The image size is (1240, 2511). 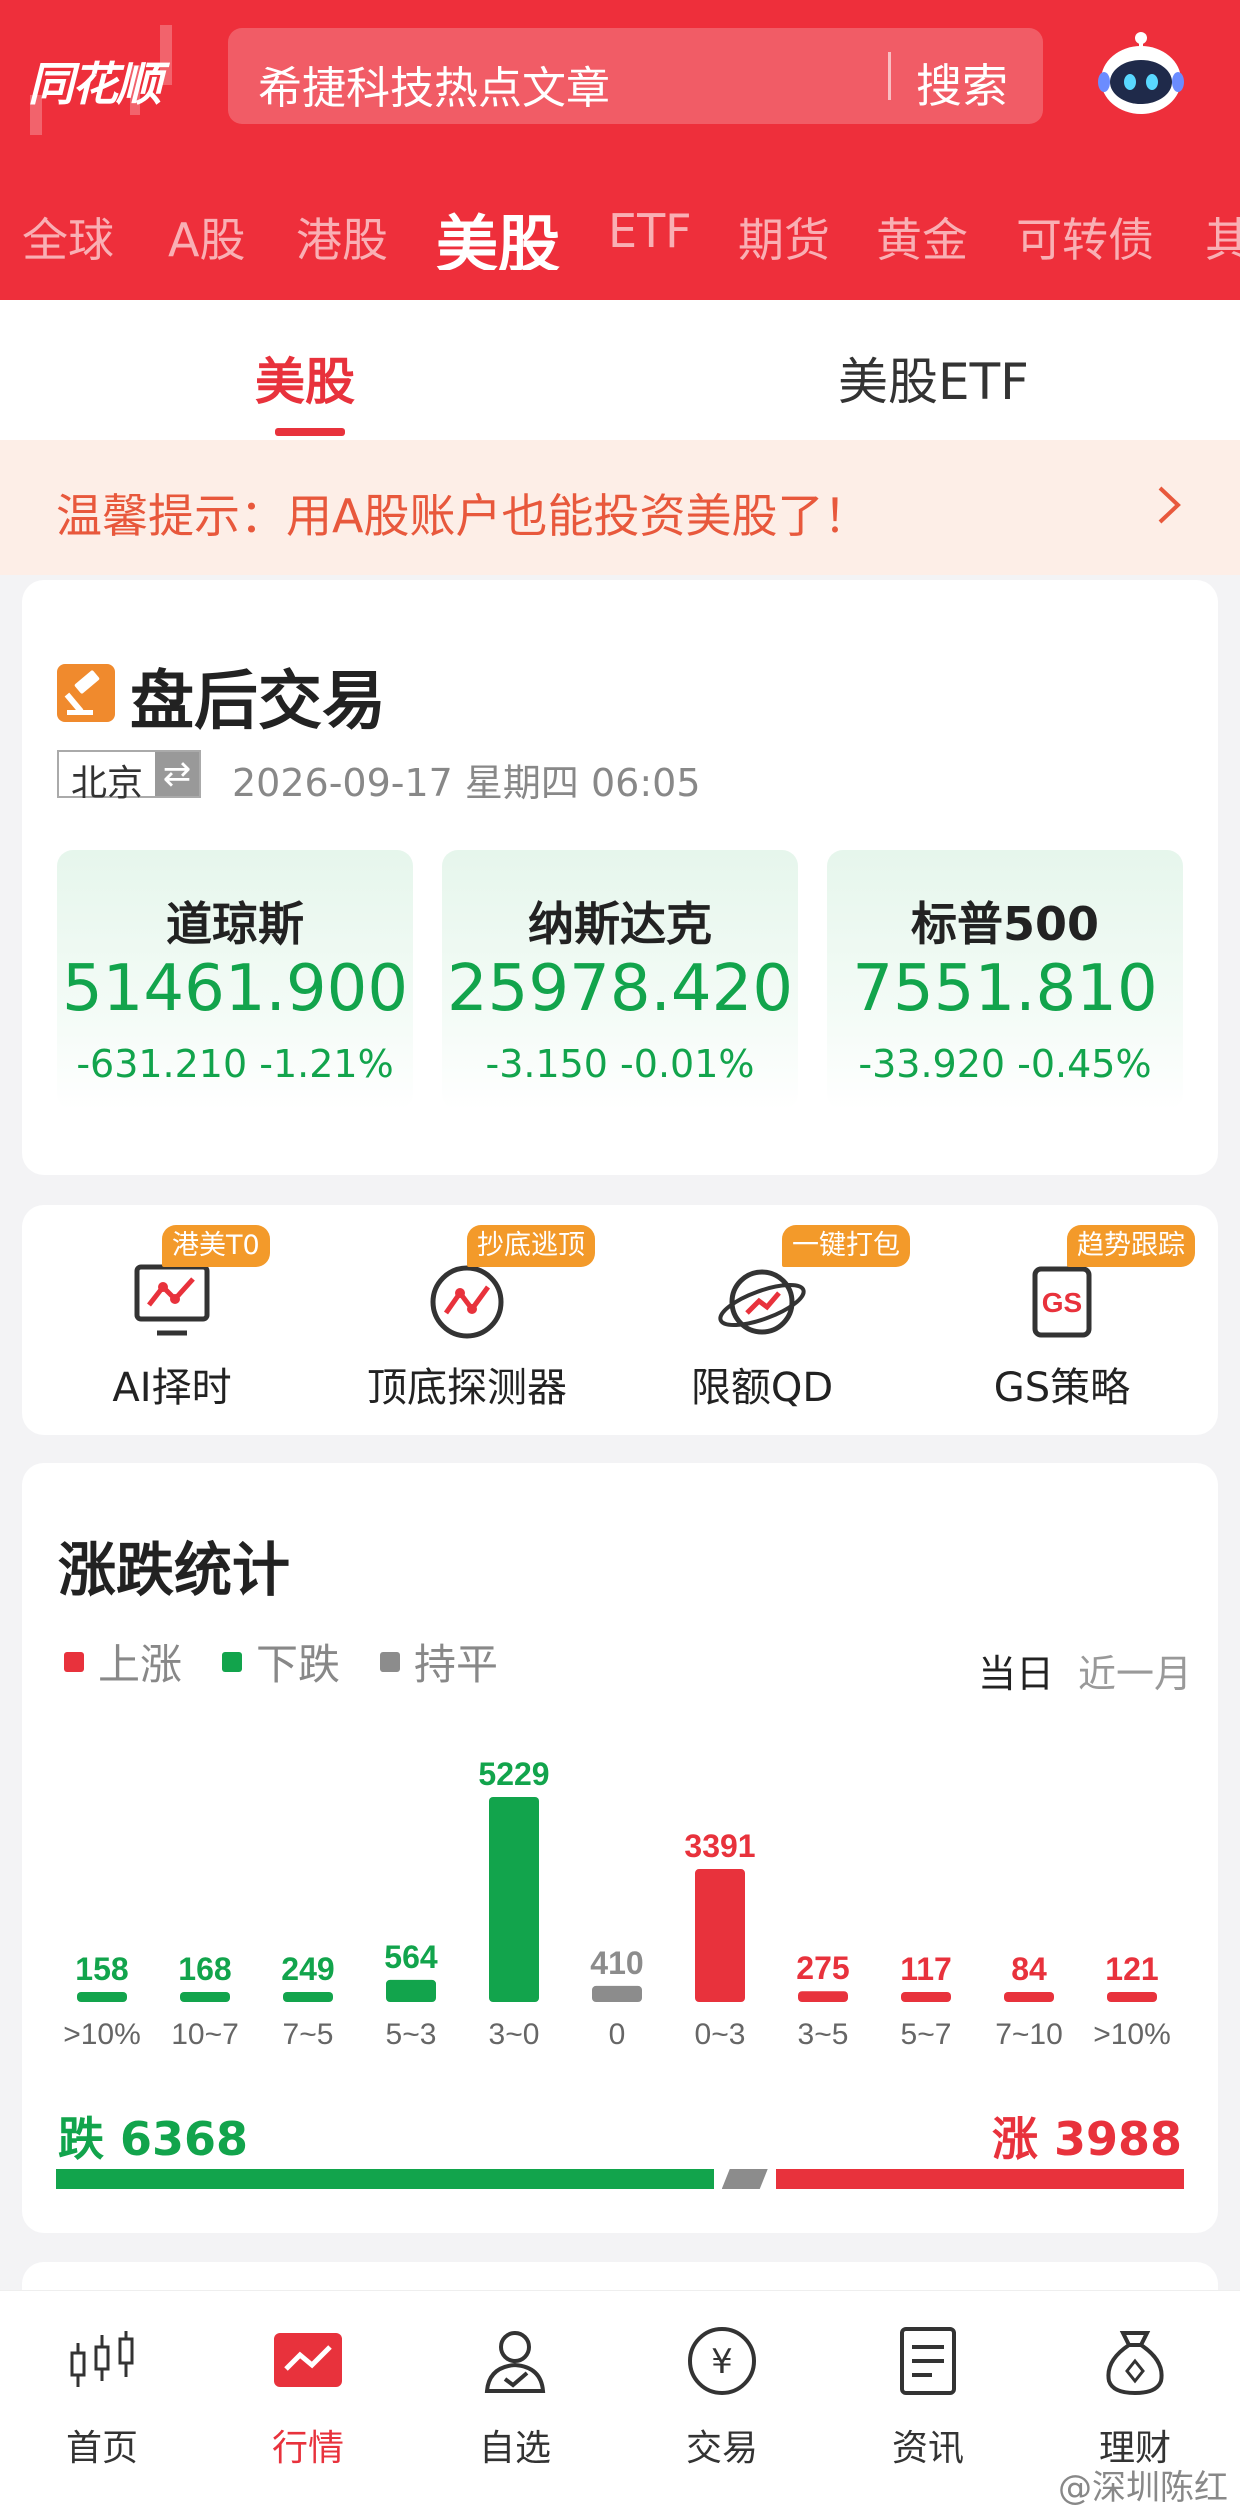 What do you see at coordinates (101, 1969) in the screenshot?
I see `bar-value-label: 158` at bounding box center [101, 1969].